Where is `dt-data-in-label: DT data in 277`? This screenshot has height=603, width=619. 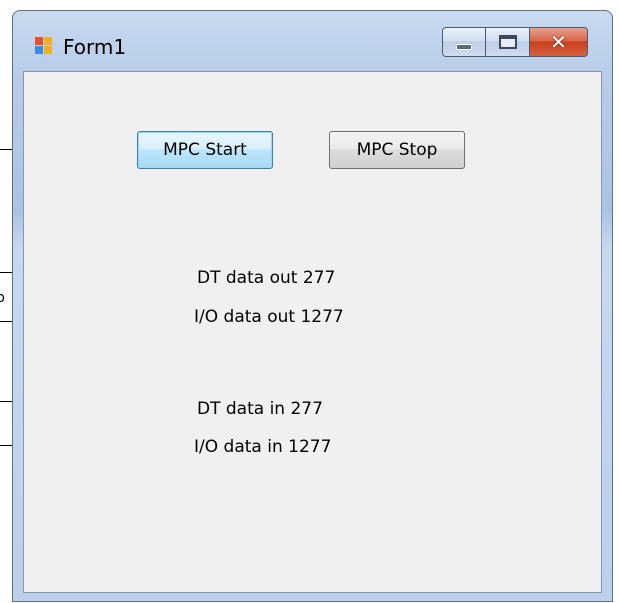
dt-data-in-label: DT data in 277 is located at coordinates (260, 409).